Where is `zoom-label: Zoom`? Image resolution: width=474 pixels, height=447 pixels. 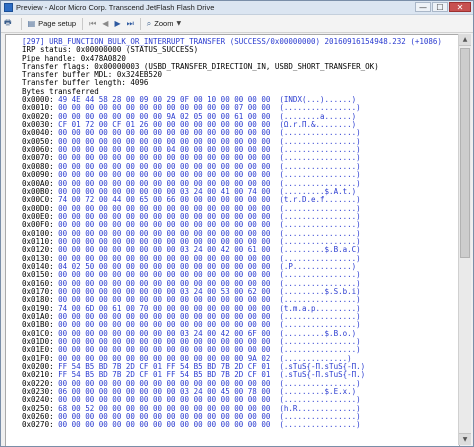 zoom-label: Zoom is located at coordinates (164, 23).